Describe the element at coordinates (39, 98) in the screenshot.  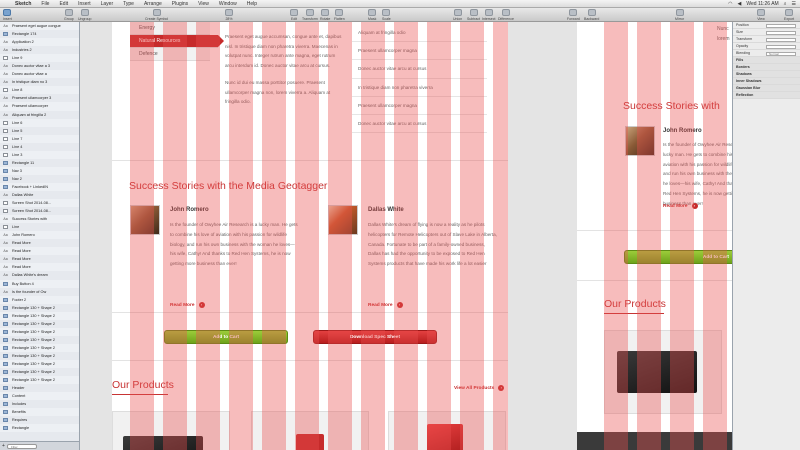
I see `layer-row: Aa Praesent ullamcorper 3` at that location.